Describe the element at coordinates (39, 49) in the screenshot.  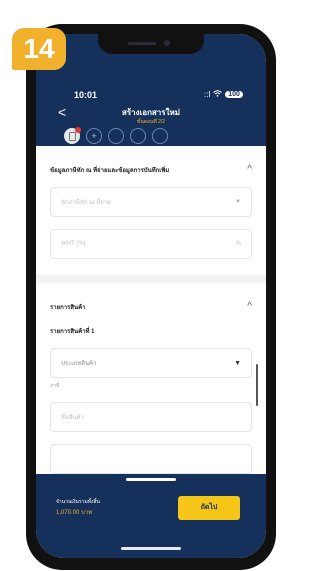
I see `step-badge: 14` at that location.